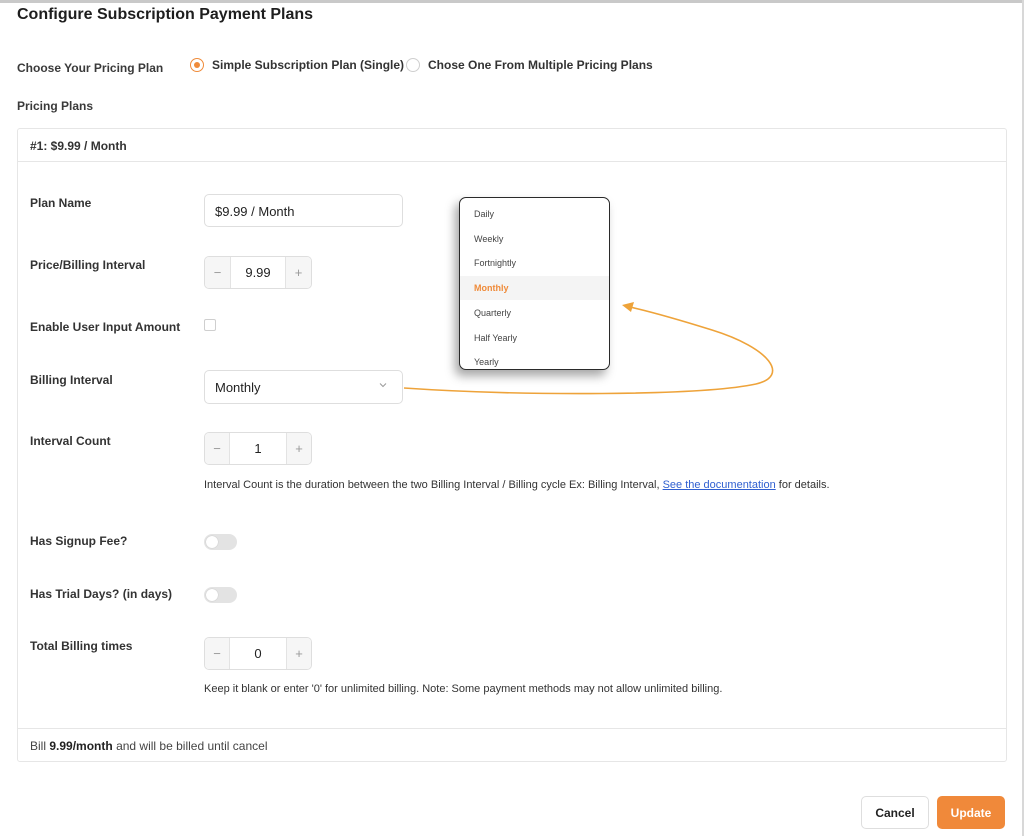 Image resolution: width=1024 pixels, height=836 pixels. Describe the element at coordinates (308, 65) in the screenshot. I see `radio-simple-plan-label: Simple Subscription Plan (Single)` at that location.